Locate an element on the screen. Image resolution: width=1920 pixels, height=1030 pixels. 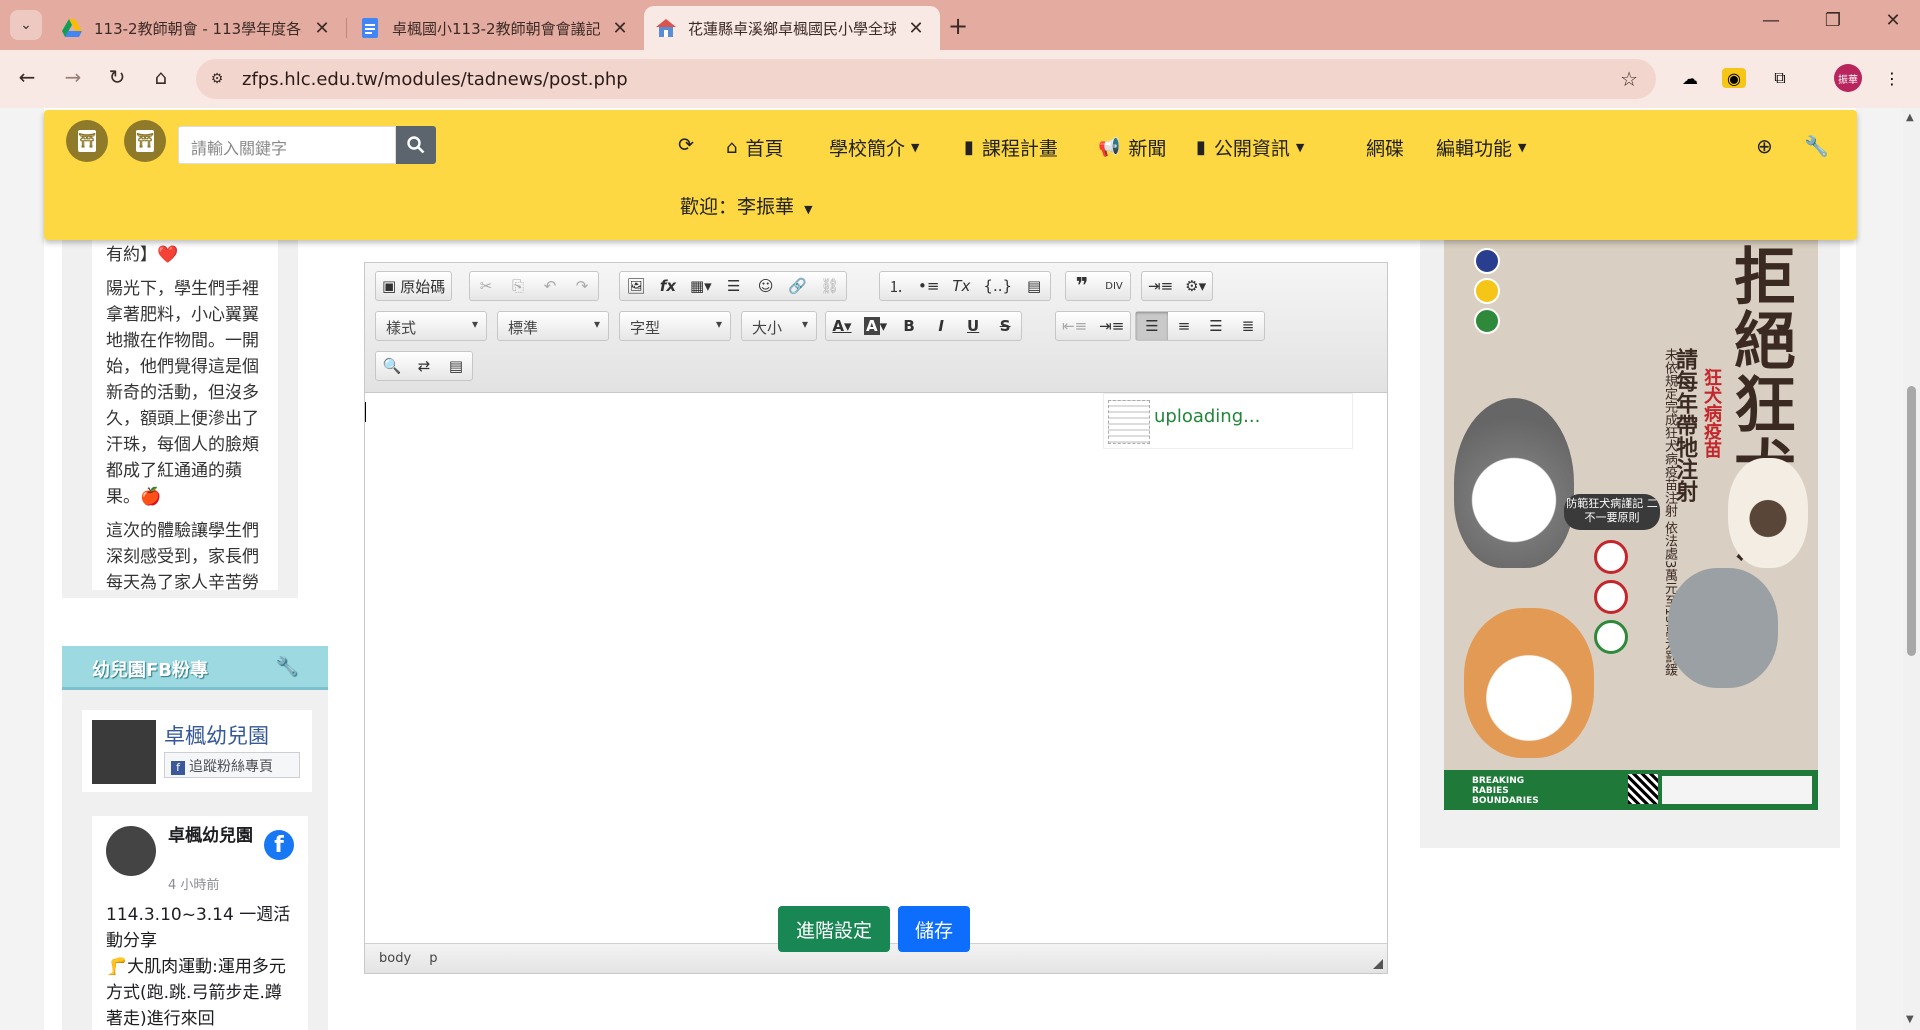
fb-post-time: 4 小時前 is located at coordinates (193, 883).